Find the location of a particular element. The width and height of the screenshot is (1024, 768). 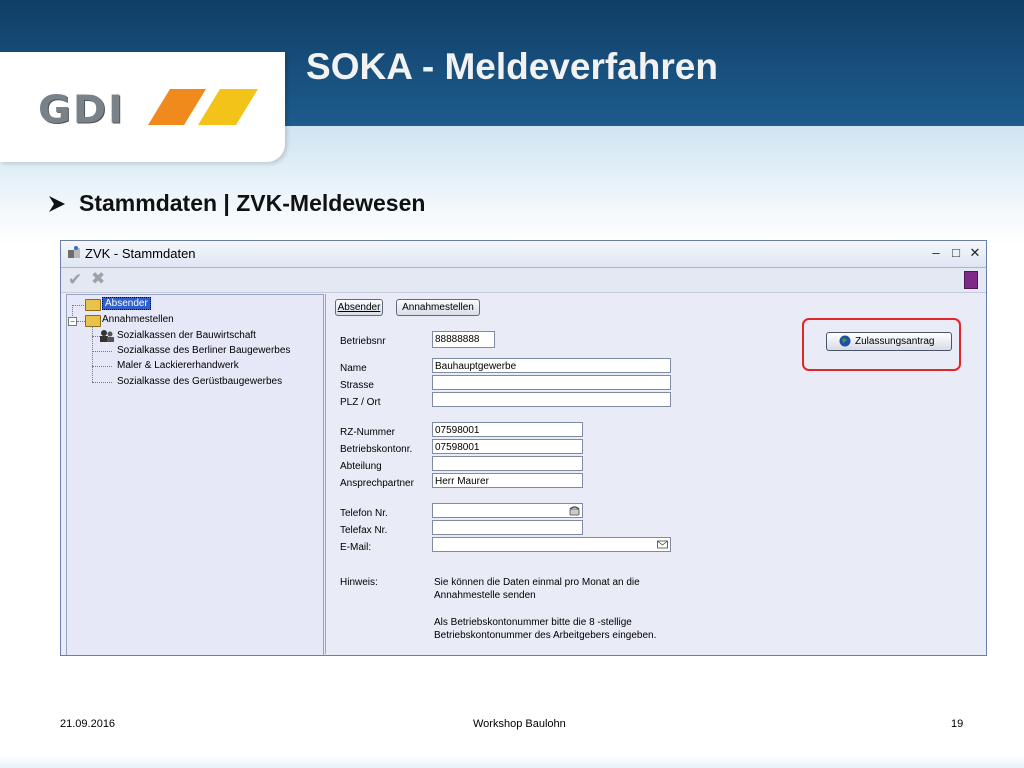

window-titlebar: ZVK - Stammdaten – □ ✕ is located at coordinates (523, 254).